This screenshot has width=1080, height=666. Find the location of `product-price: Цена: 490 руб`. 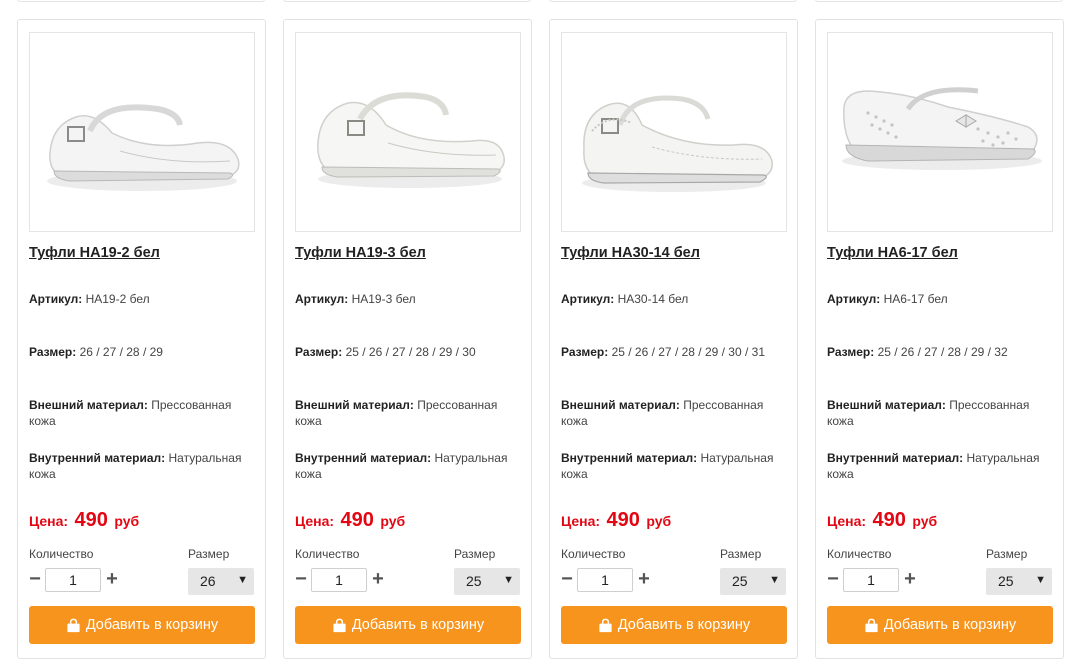

product-price: Цена: 490 руб is located at coordinates (350, 520).